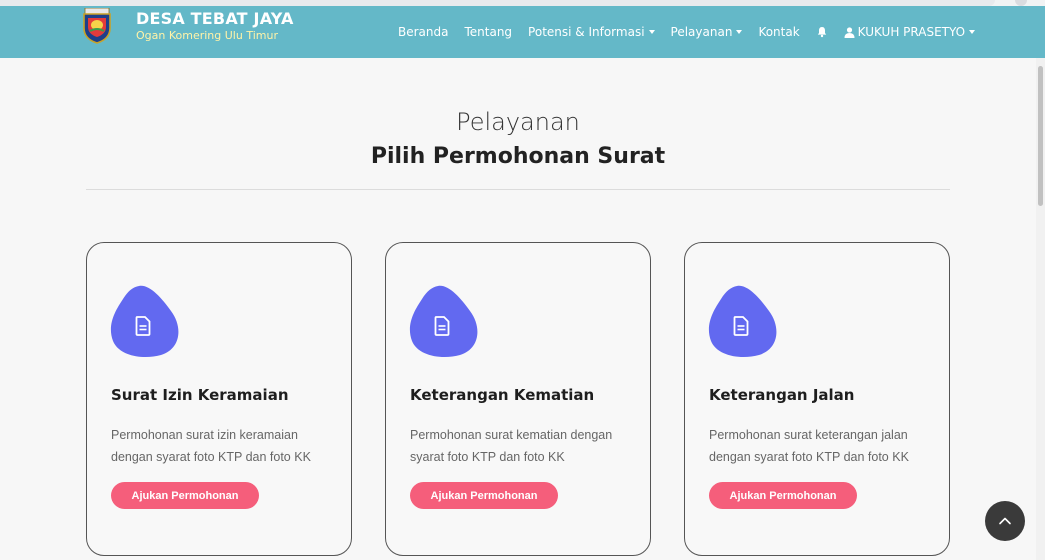  Describe the element at coordinates (97, 26) in the screenshot. I see `village-emblem-logo` at that location.